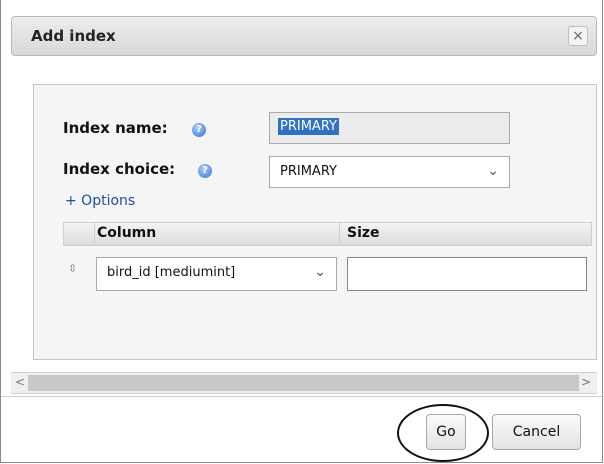 The image size is (604, 464). I want to click on drag-handle-icon: ⇳, so click(72, 268).